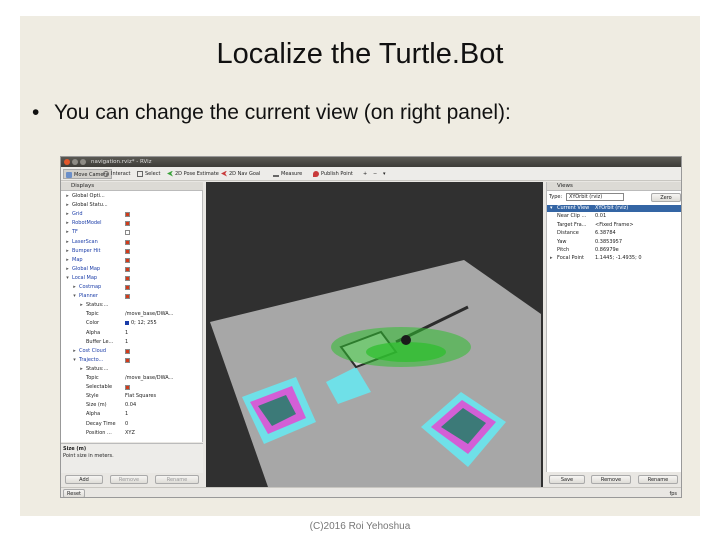  I want to click on property-value: 0, so click(126, 424).